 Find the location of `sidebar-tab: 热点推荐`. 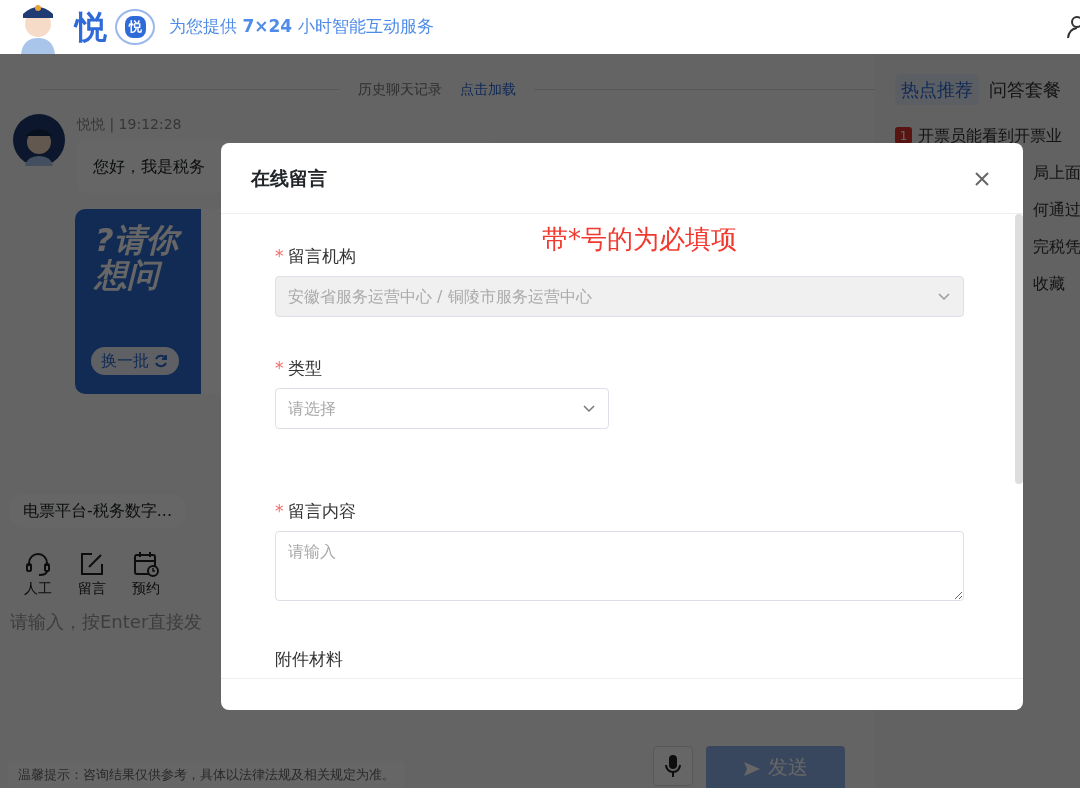

sidebar-tab: 热点推荐 is located at coordinates (937, 89).